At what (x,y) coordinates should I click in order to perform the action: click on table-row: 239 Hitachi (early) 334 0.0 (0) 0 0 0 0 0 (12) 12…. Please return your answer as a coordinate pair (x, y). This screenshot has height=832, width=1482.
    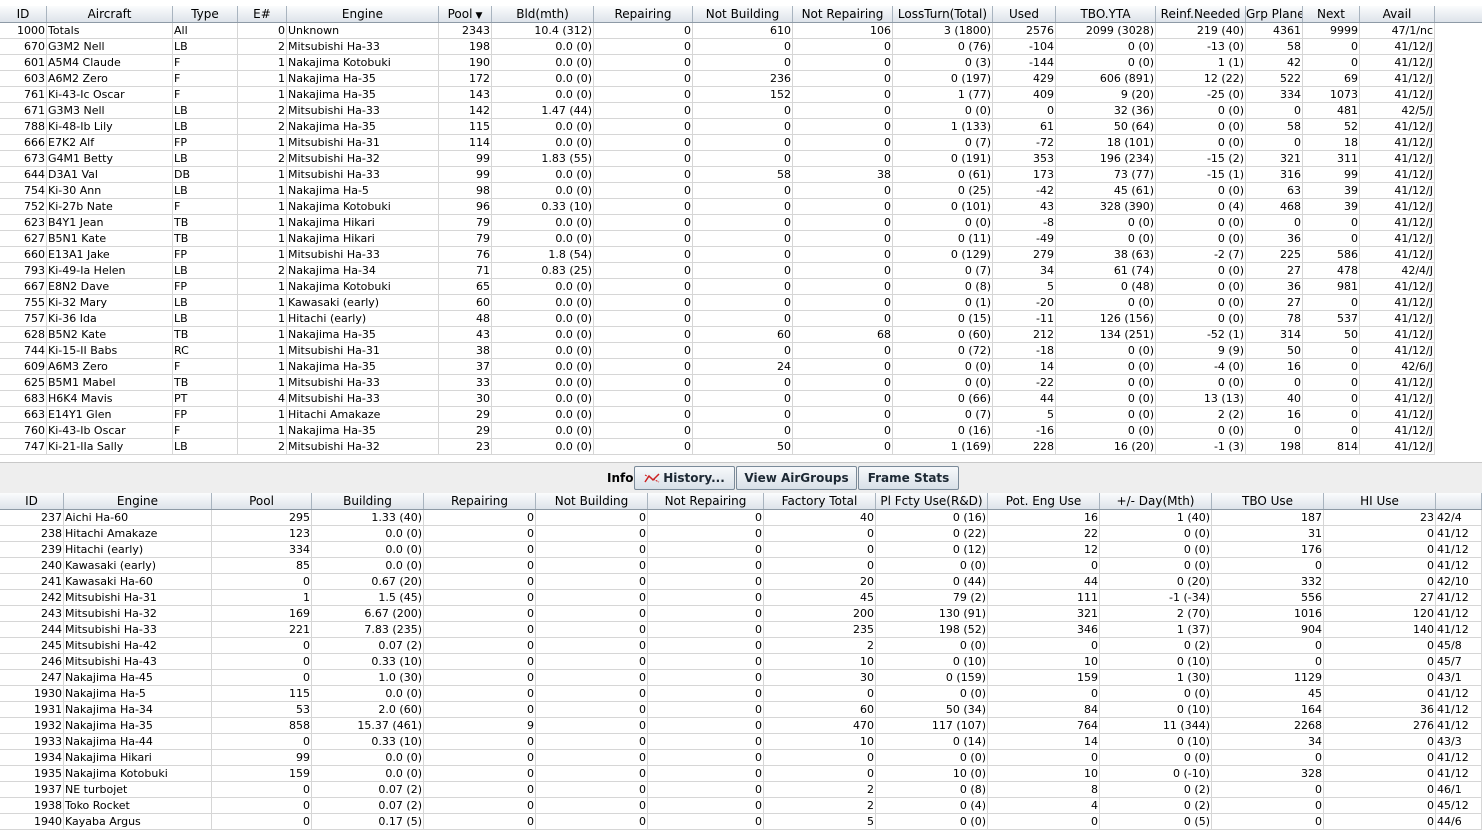
    Looking at the image, I should click on (741, 550).